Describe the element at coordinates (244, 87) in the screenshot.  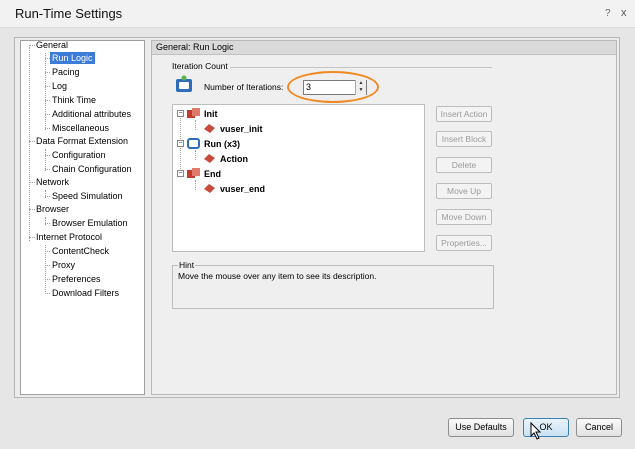
I see `iterations-label: Number of Iterations:` at that location.